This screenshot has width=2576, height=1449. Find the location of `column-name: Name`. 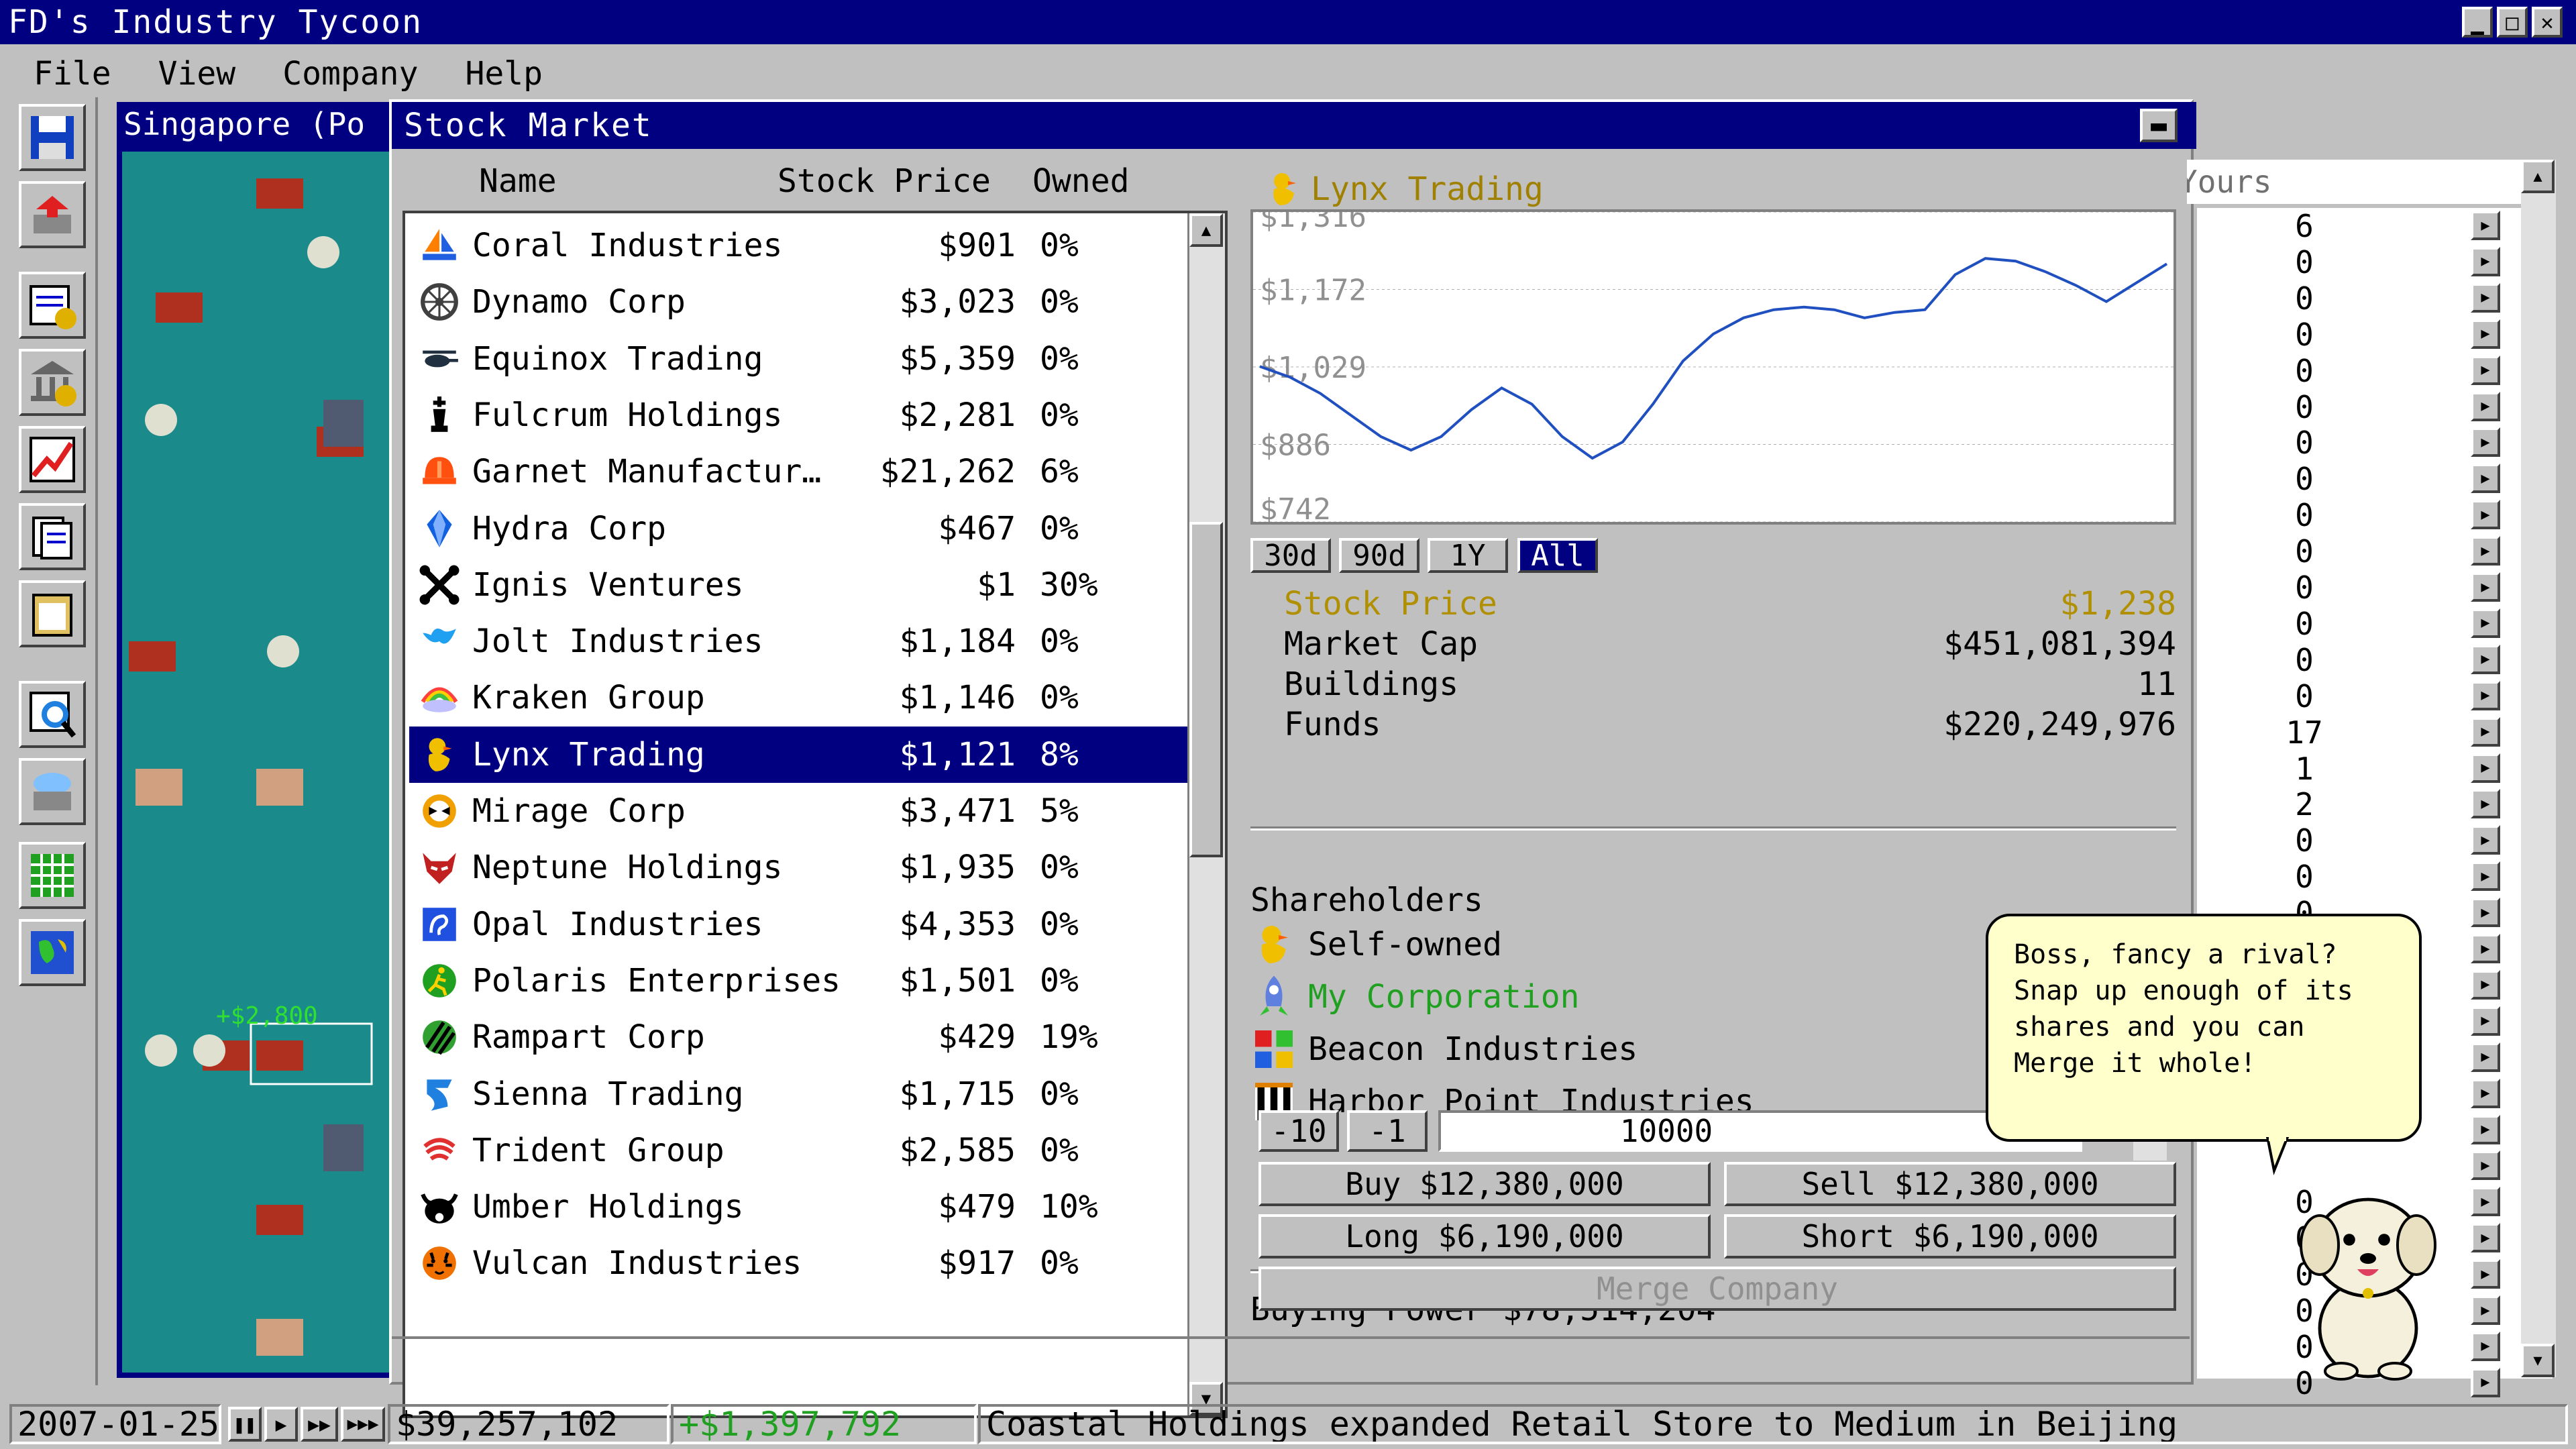

column-name: Name is located at coordinates (518, 181).